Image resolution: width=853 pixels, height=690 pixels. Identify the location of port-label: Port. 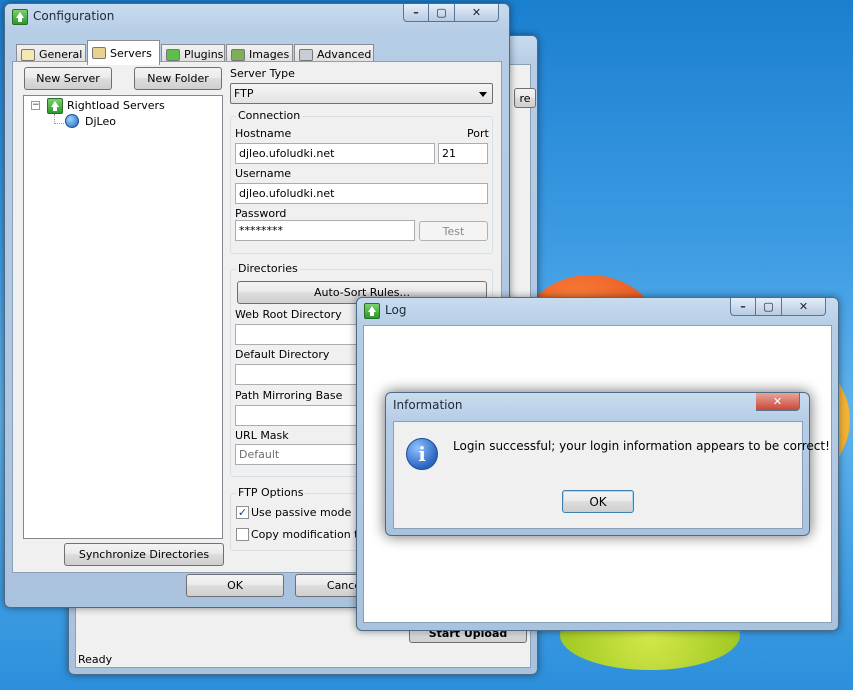
(478, 133).